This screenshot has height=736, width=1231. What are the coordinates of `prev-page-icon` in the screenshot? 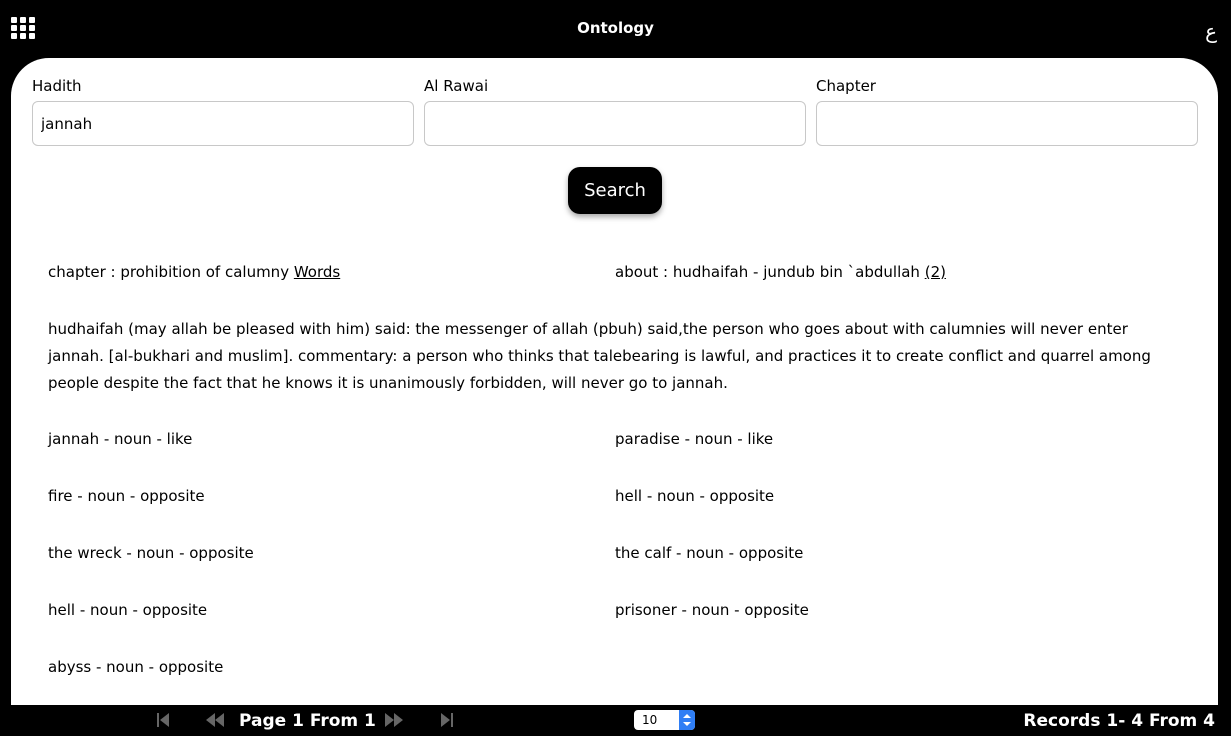 It's located at (215, 722).